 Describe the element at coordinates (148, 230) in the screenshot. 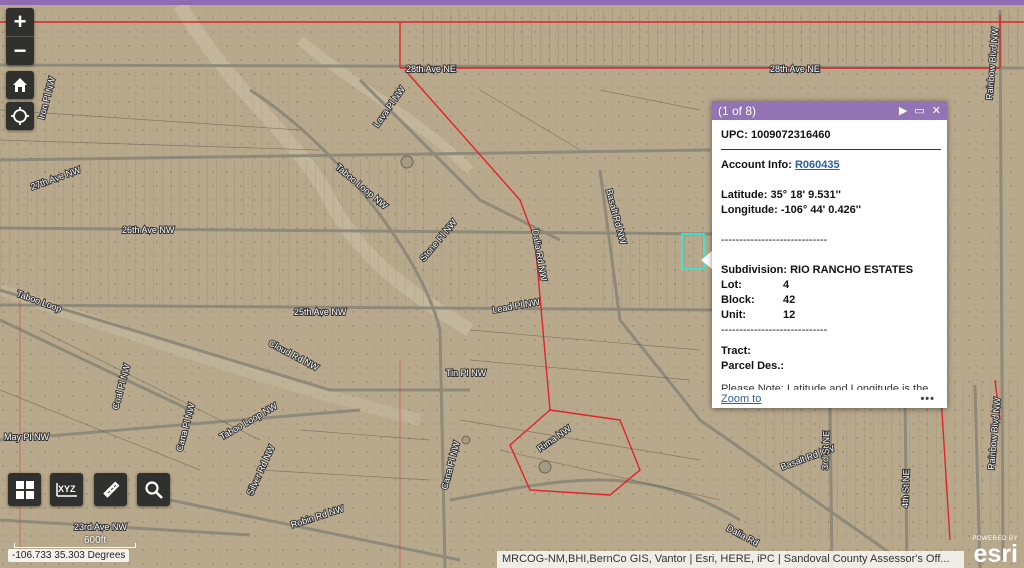

I see `street-label: 26th Ave NW` at that location.